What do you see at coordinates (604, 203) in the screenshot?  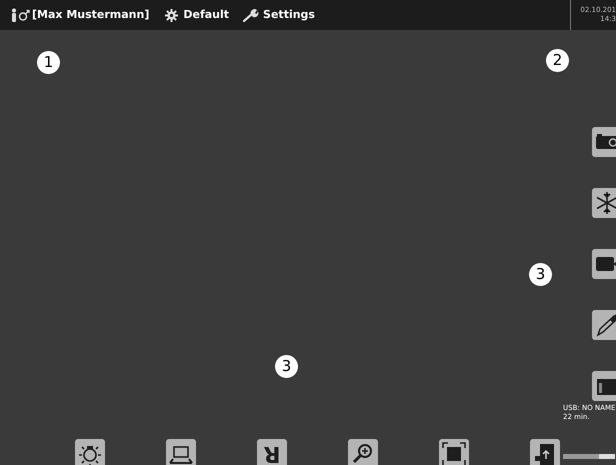 I see `snowflake-button` at bounding box center [604, 203].